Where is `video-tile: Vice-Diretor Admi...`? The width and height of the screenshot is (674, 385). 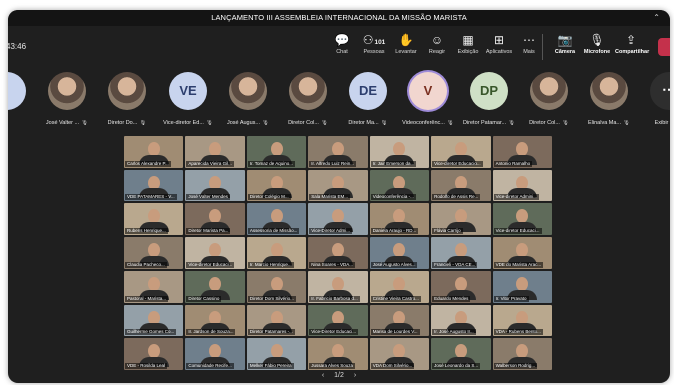 video-tile: Vice-Diretor Admi... is located at coordinates (338, 219).